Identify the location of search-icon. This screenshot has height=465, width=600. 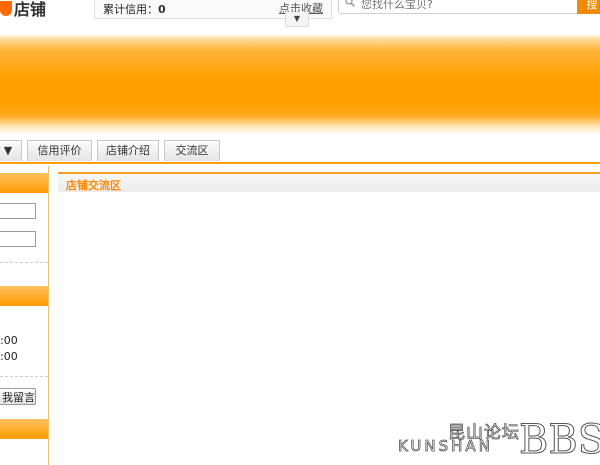
(350, 5).